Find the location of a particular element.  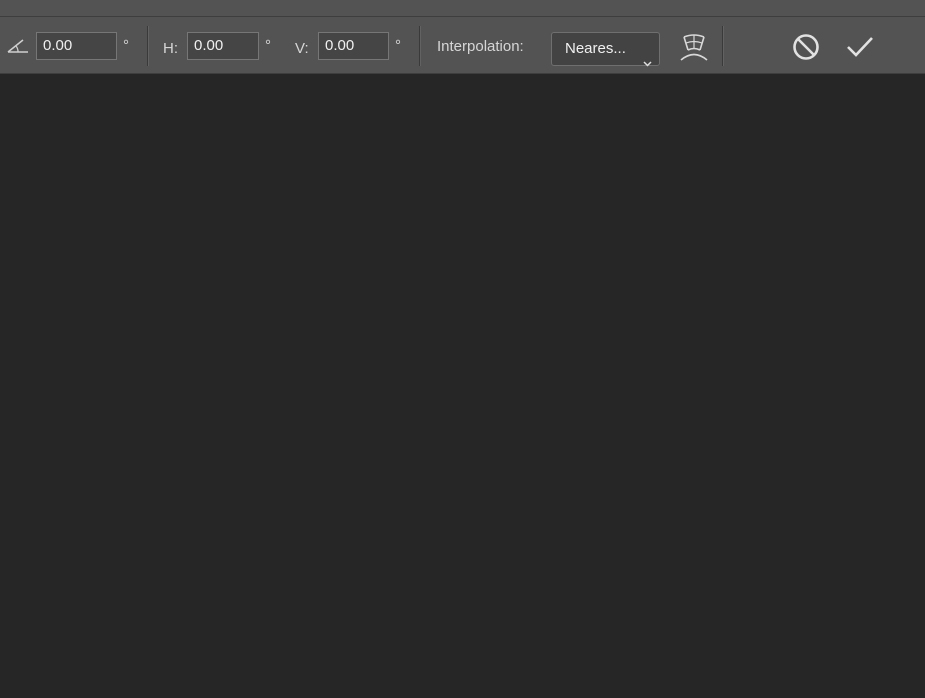

vertical-skew-input: 0.00 is located at coordinates (353, 46).